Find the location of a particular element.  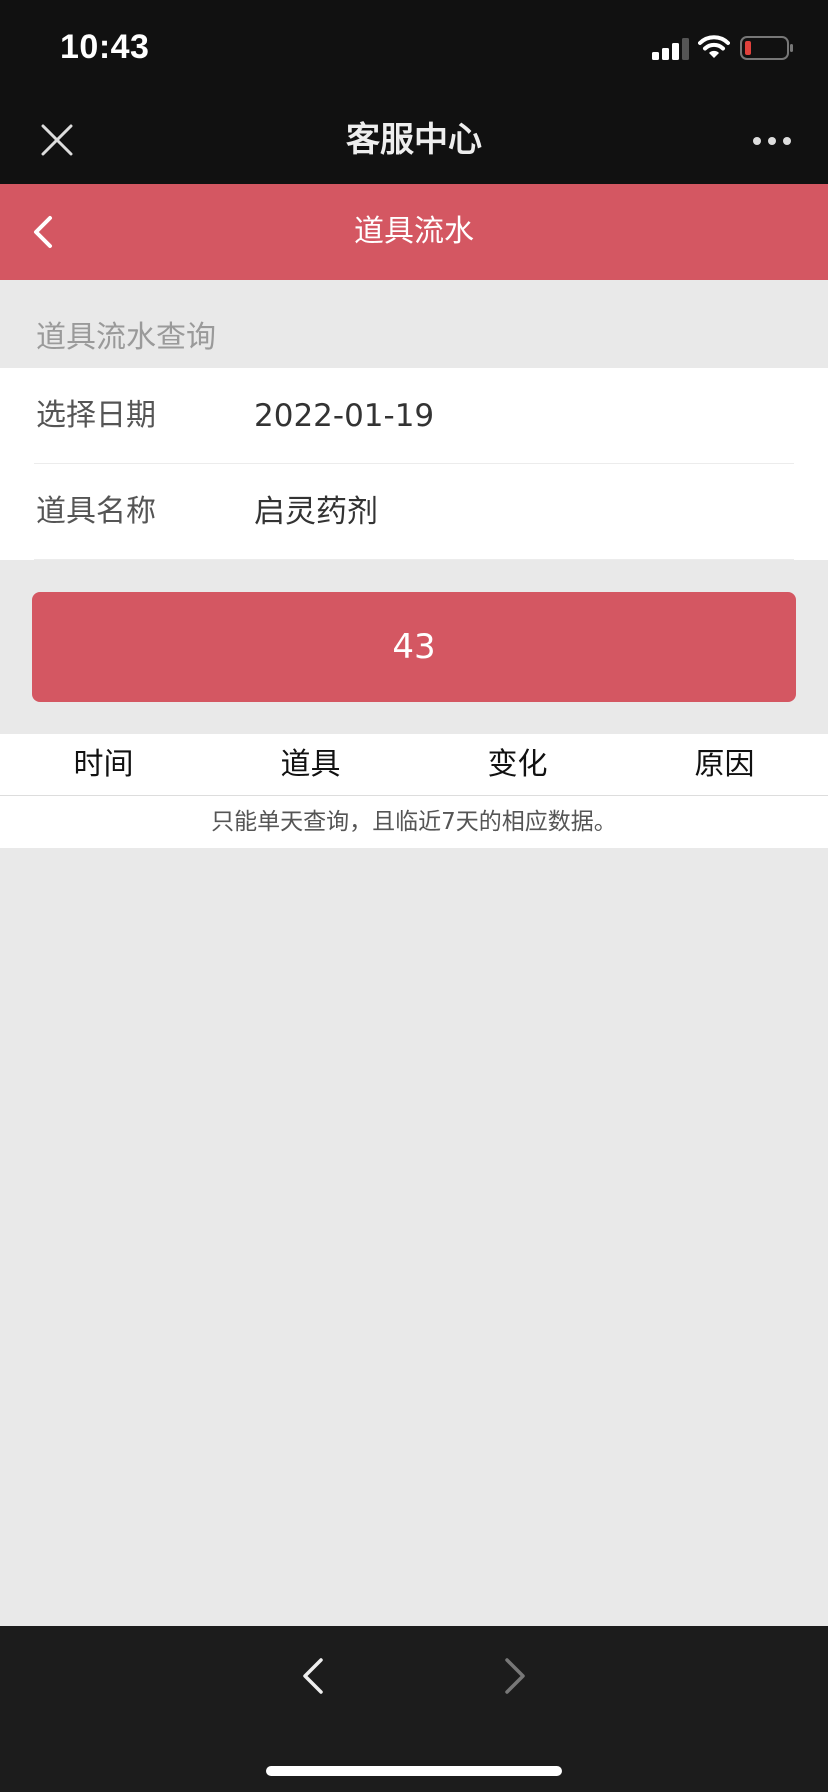

column-header-item: 道具 is located at coordinates (310, 764).